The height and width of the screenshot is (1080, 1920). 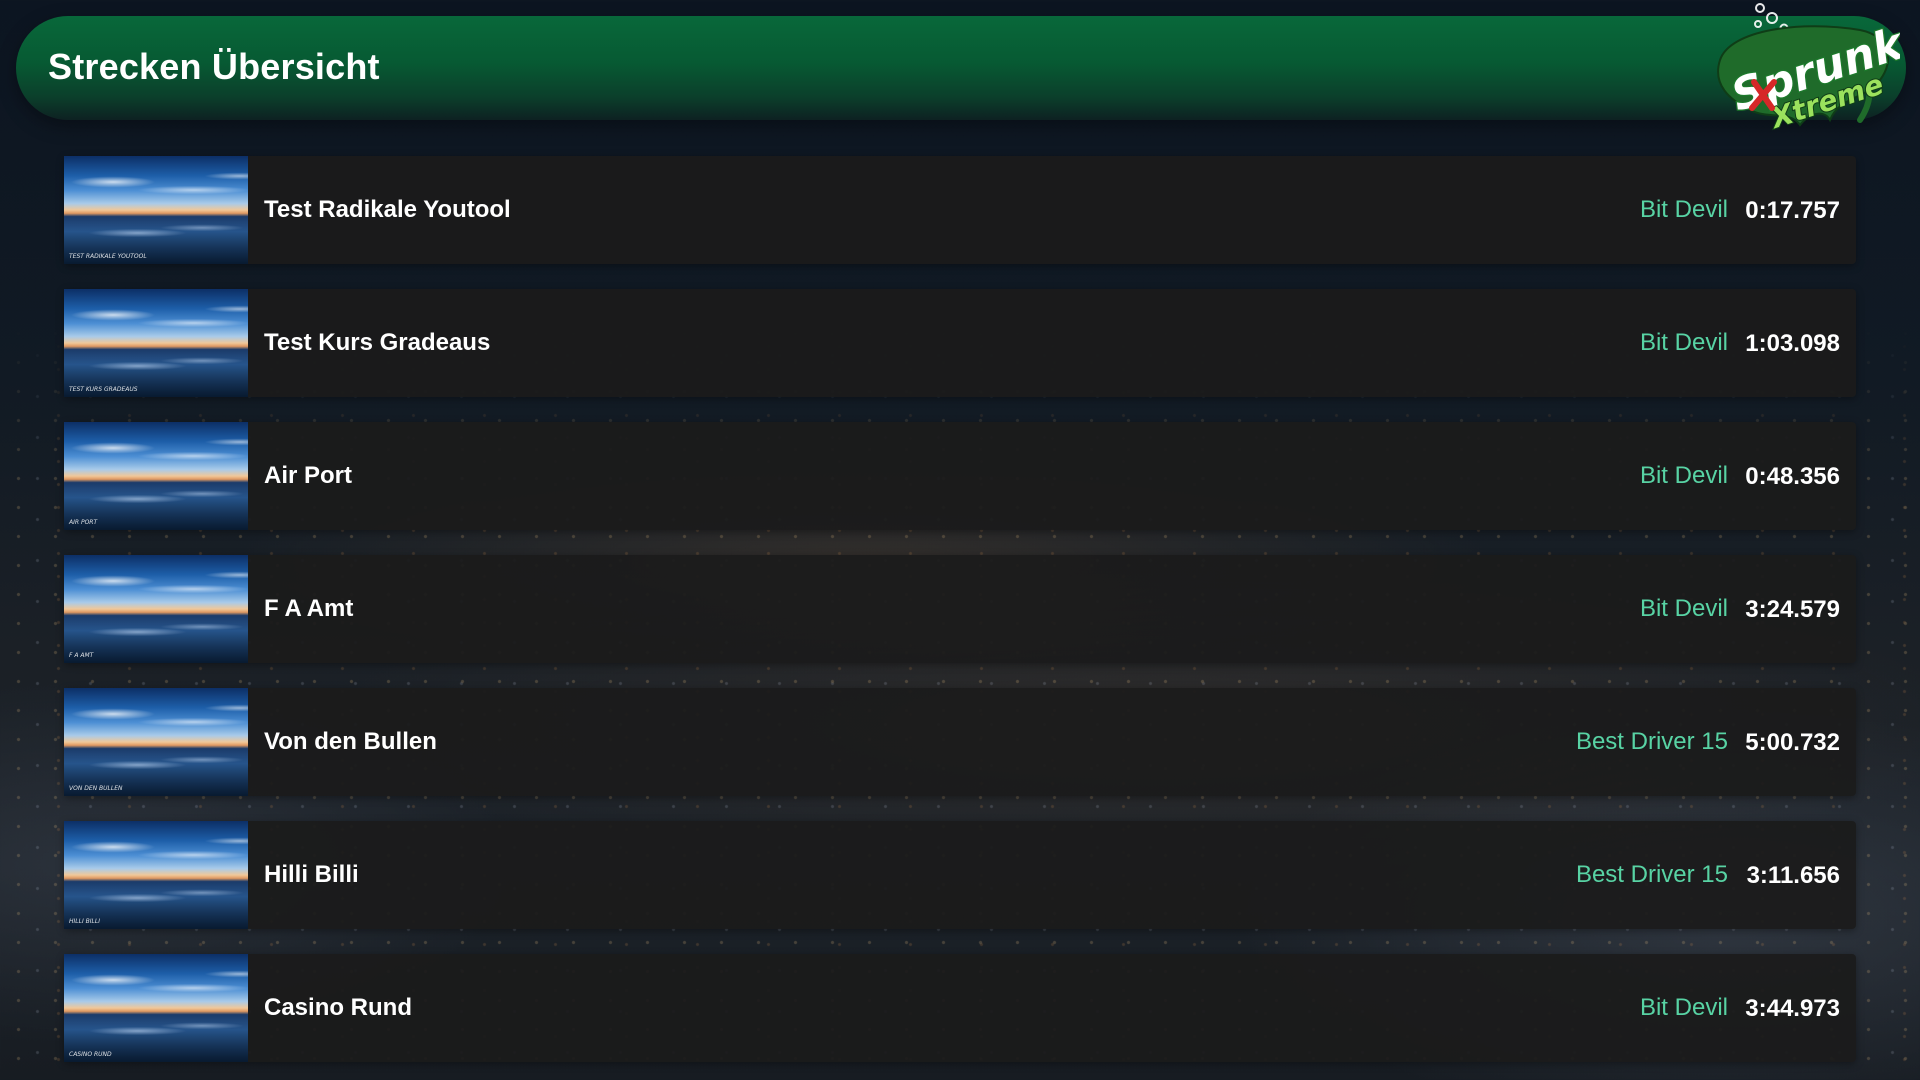 I want to click on track-name: Hilli Billi, so click(x=311, y=874).